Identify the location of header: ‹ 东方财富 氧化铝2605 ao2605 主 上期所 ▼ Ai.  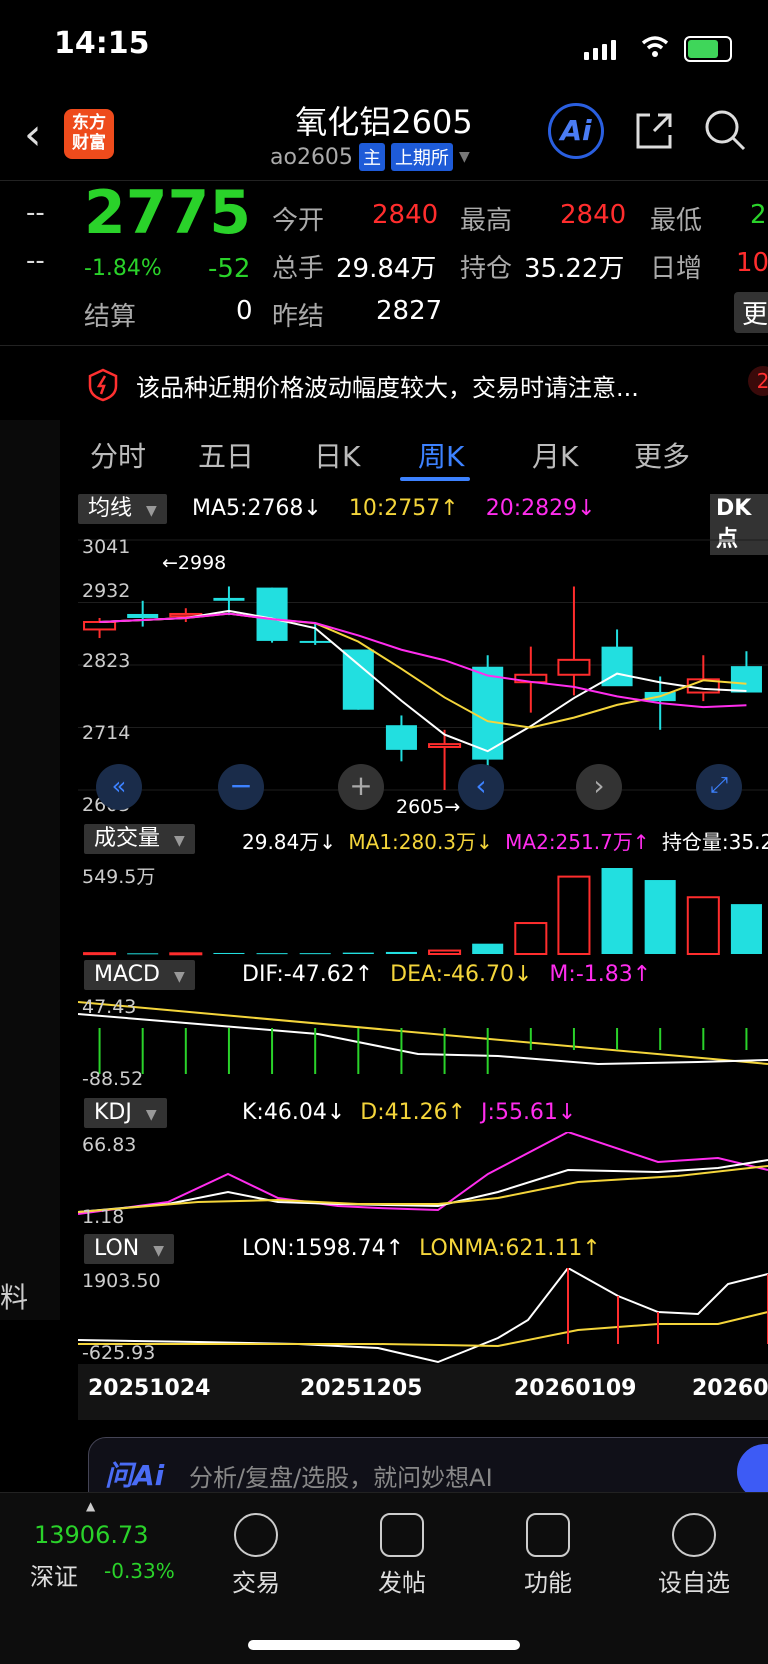
(384, 138).